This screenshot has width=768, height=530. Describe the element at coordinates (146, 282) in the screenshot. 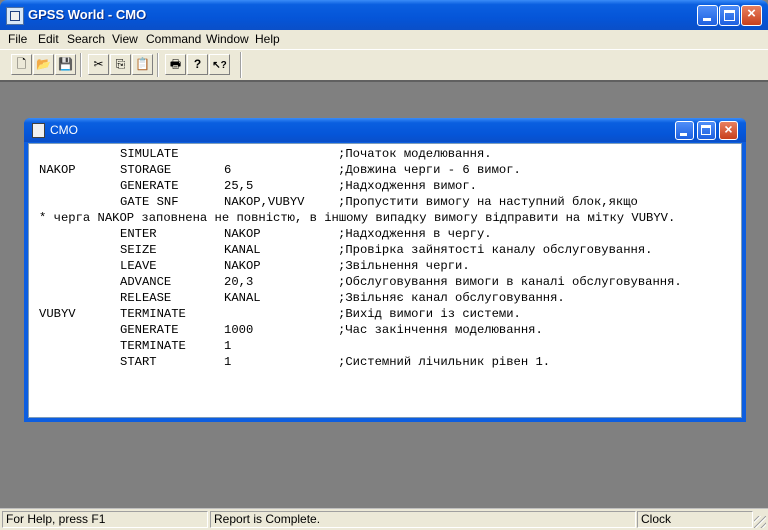

I see `code-operation: ADVANCE` at that location.